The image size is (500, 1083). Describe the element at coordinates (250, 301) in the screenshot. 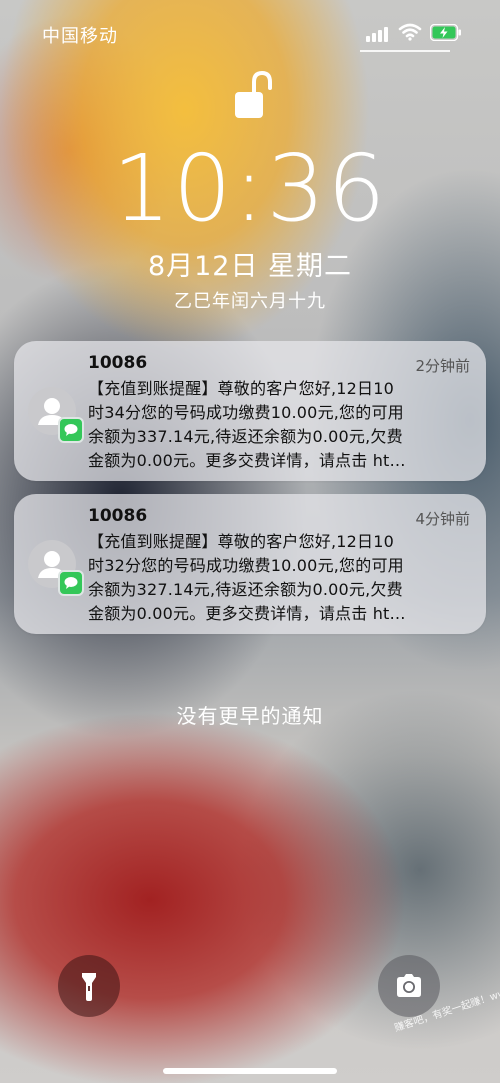

I see `lunar-date: 乙巳年闰六月十九` at that location.